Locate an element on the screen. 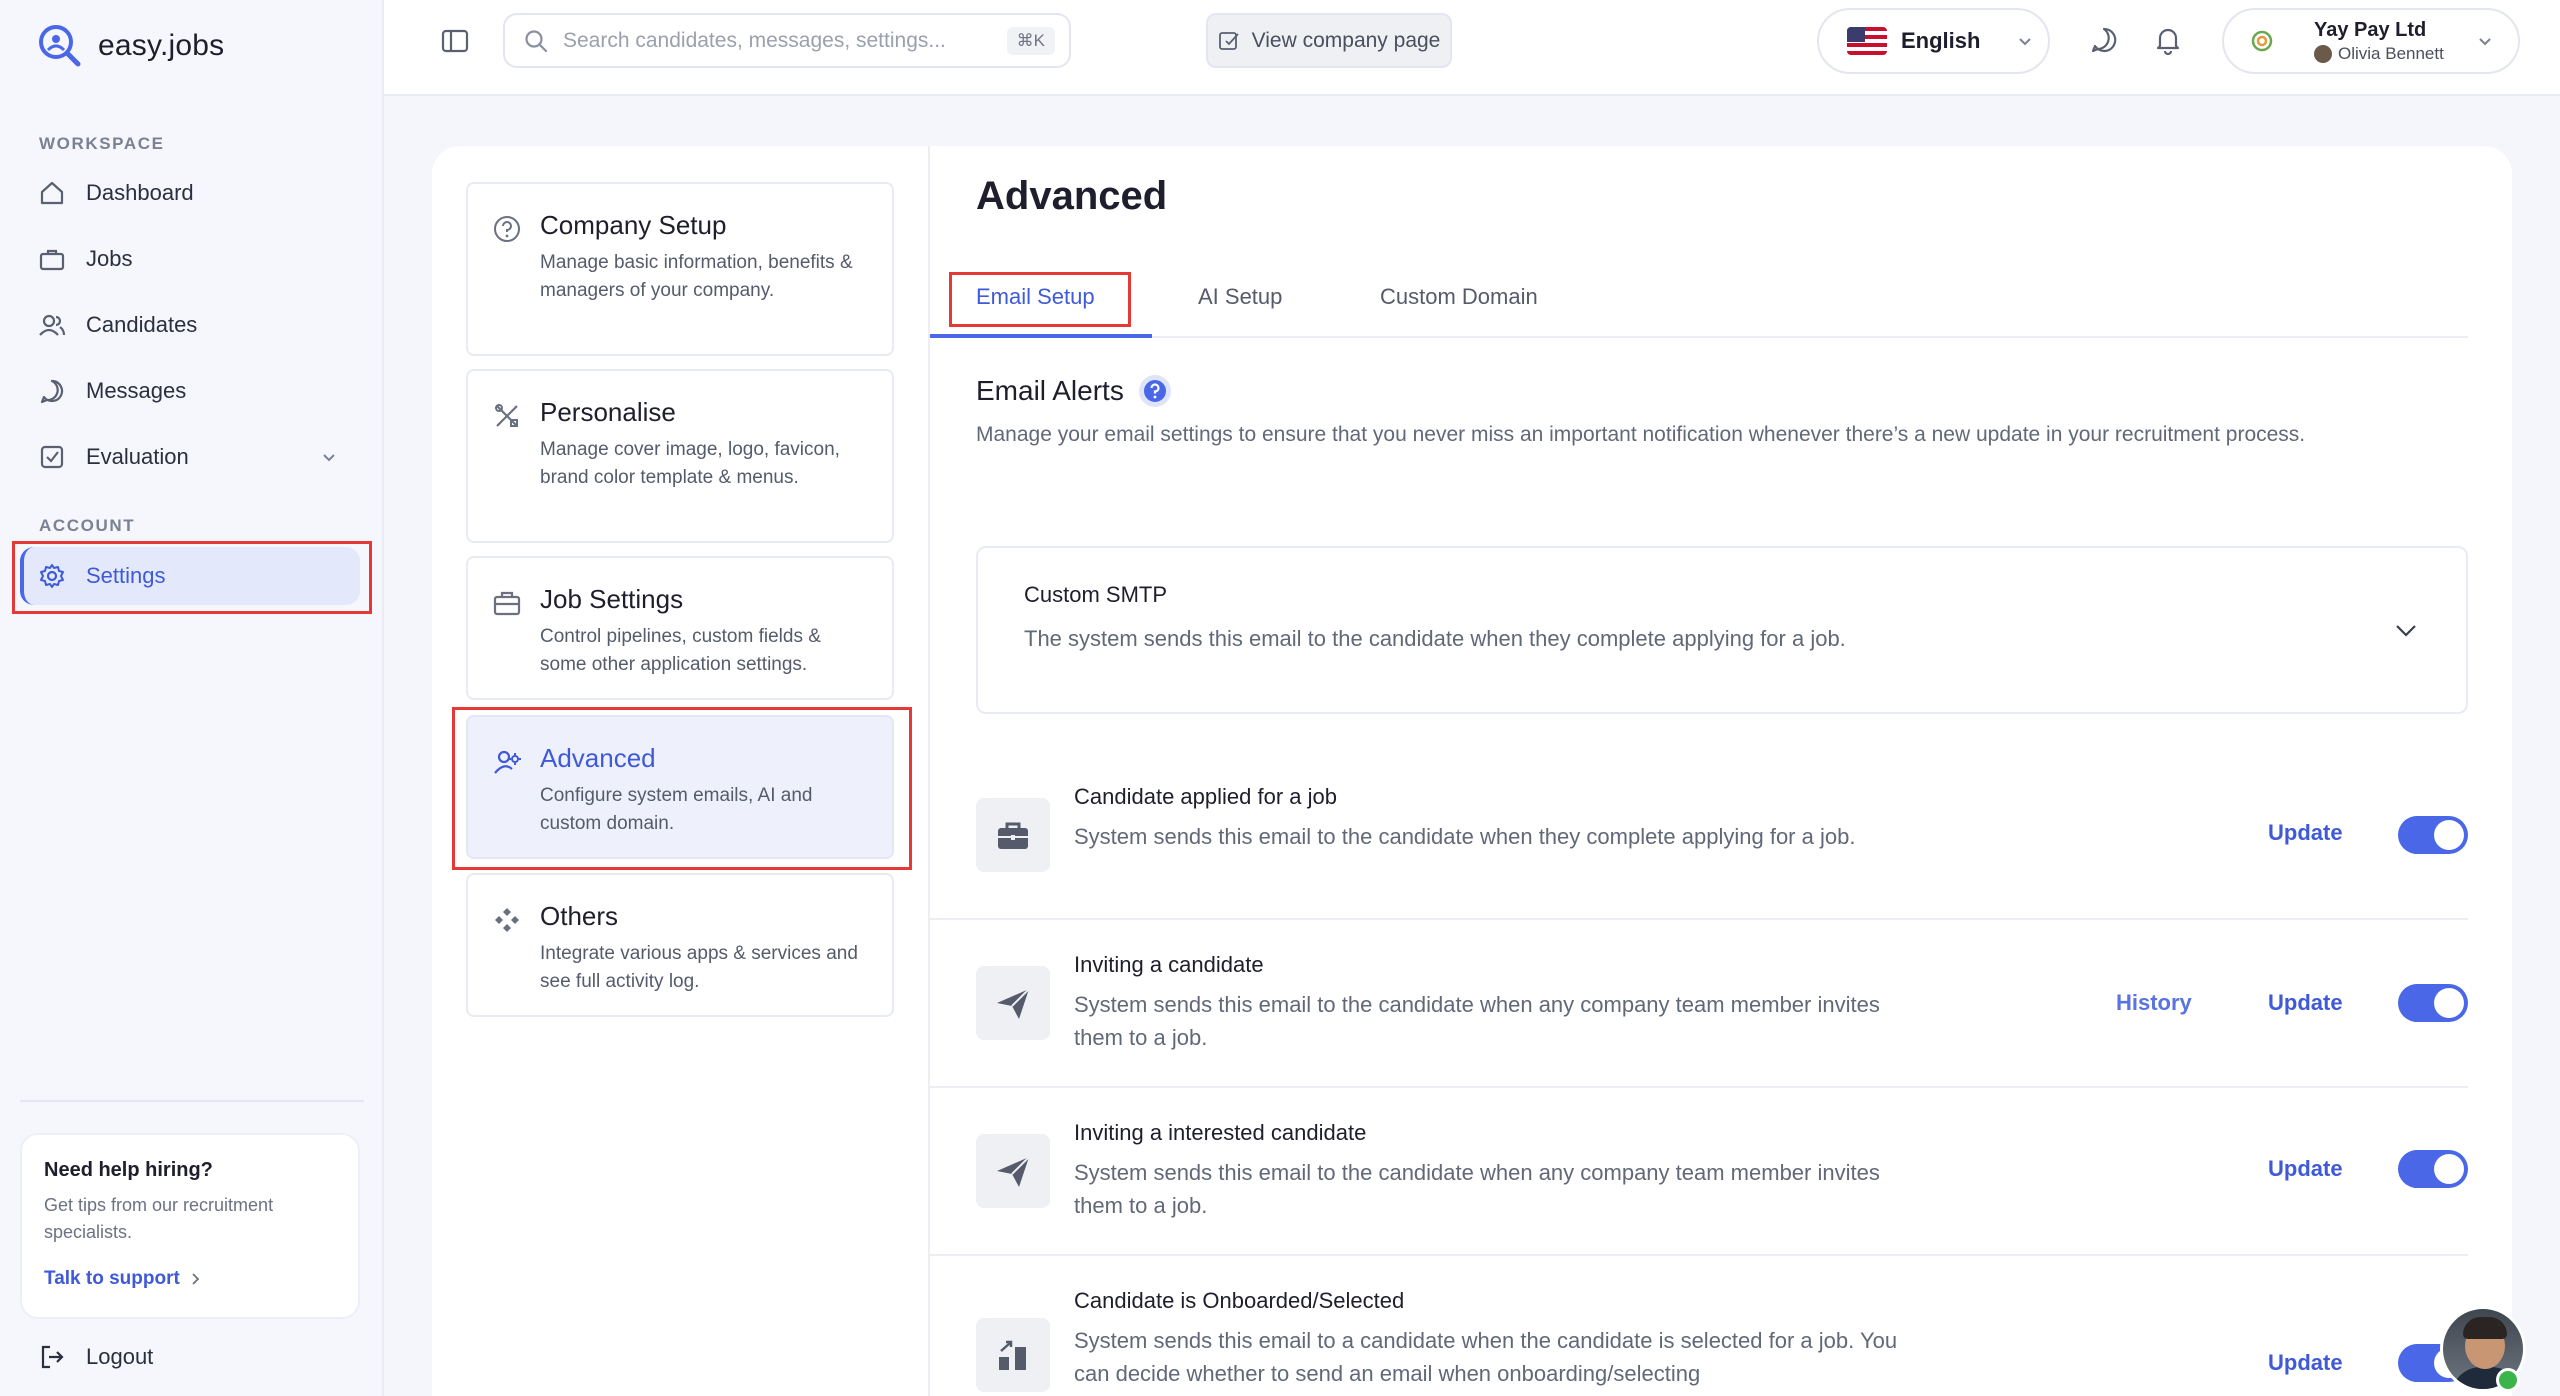 The width and height of the screenshot is (2560, 1396). gear-icon is located at coordinates (52, 576).